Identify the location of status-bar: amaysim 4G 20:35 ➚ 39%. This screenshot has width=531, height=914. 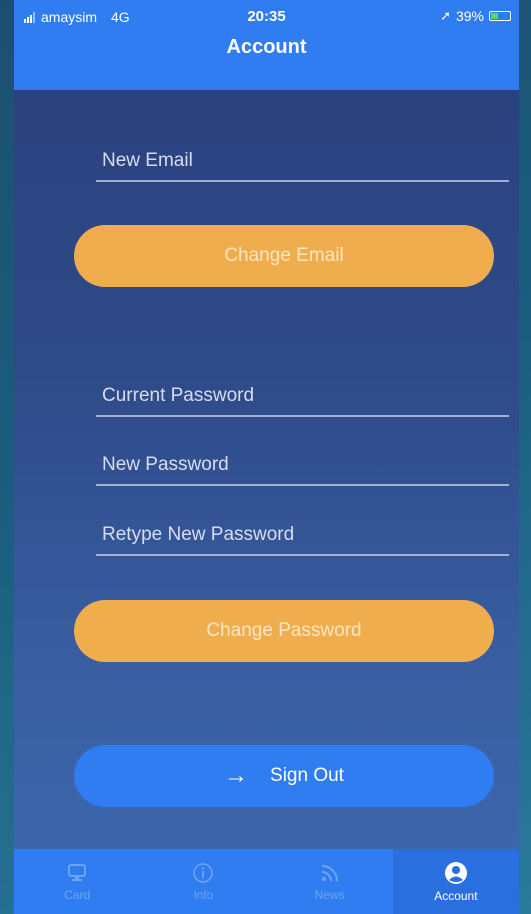
(266, 17).